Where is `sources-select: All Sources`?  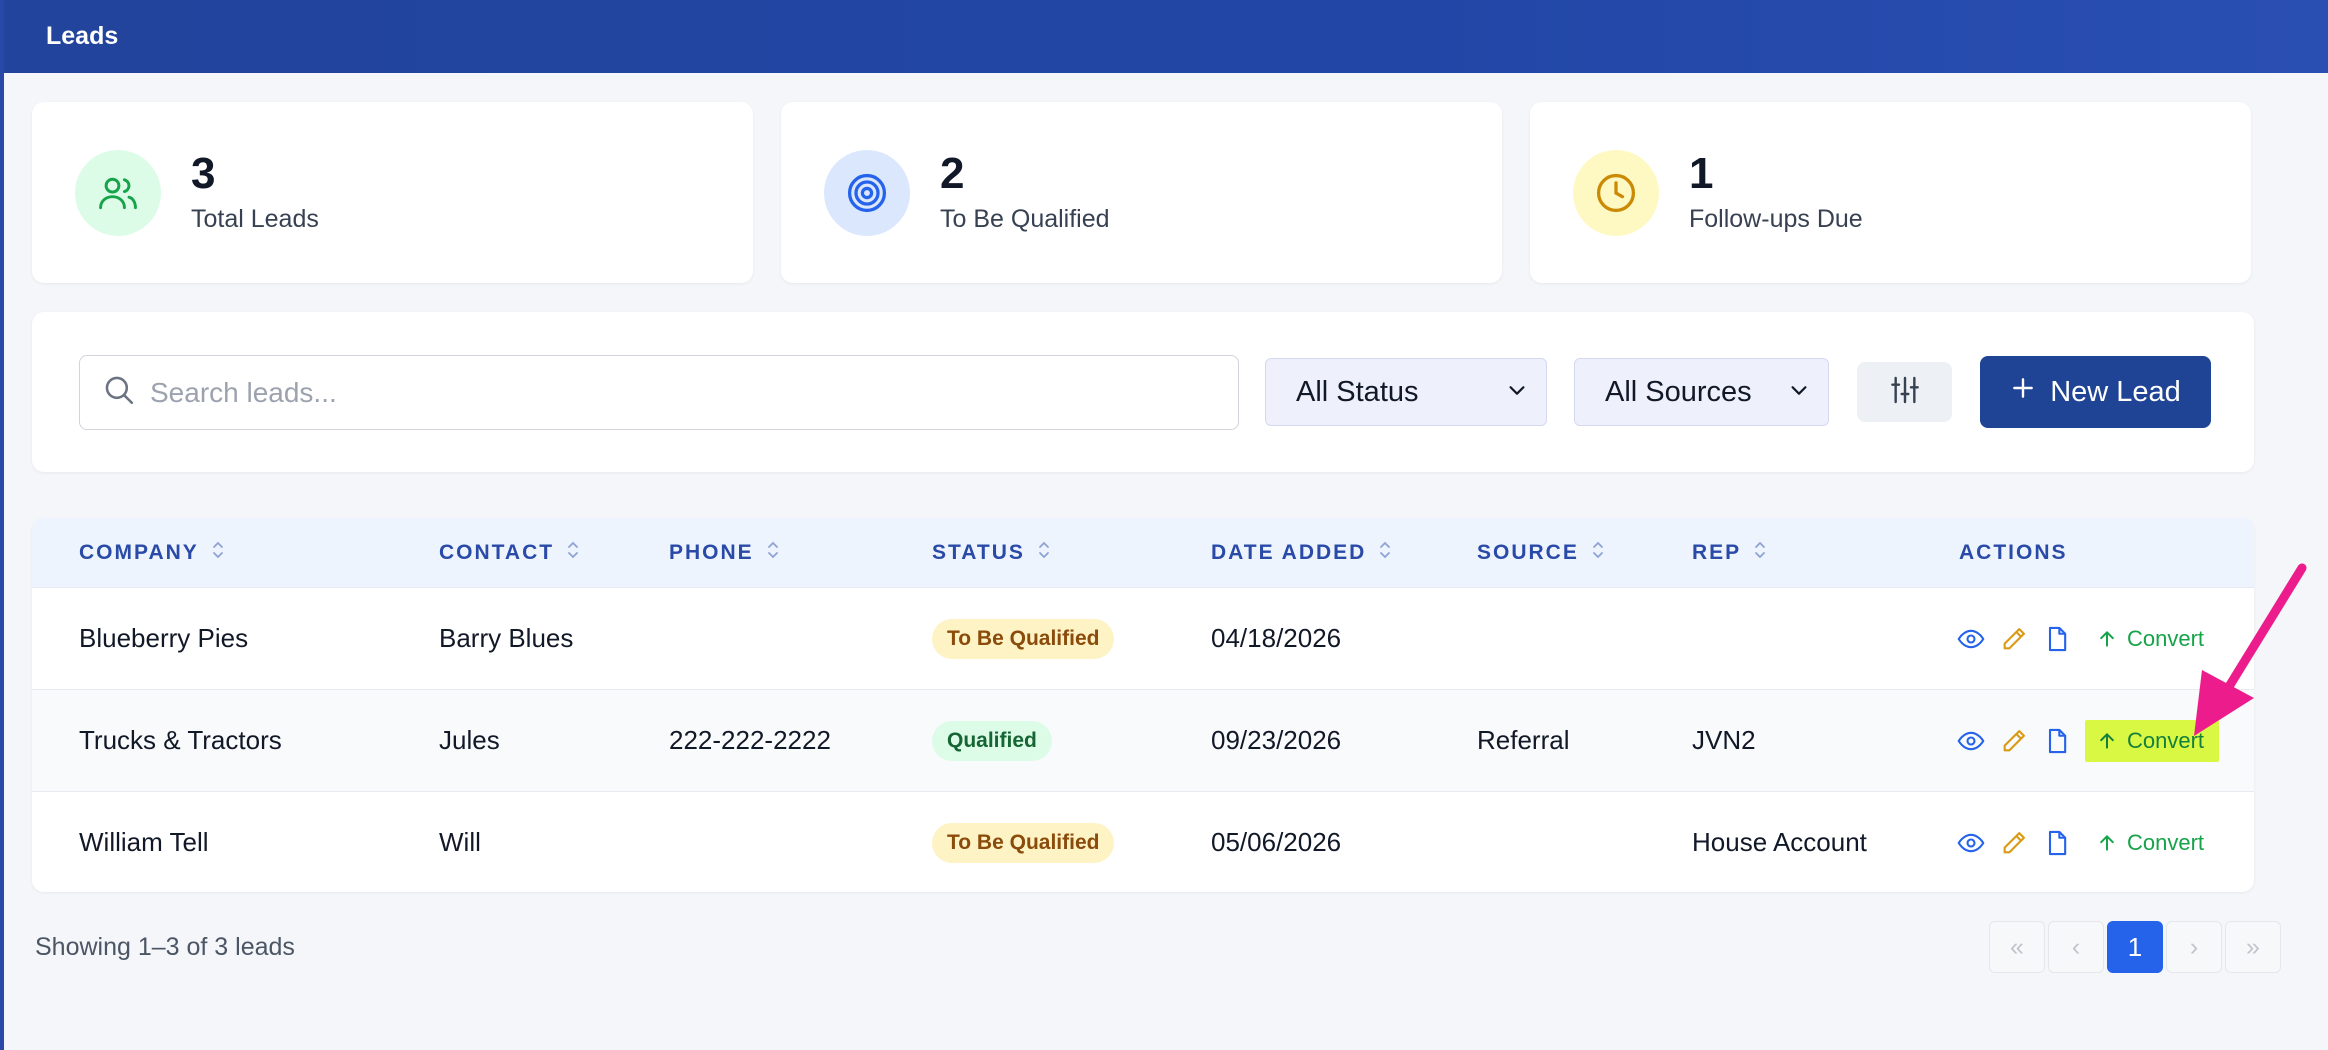
sources-select: All Sources is located at coordinates (1701, 392).